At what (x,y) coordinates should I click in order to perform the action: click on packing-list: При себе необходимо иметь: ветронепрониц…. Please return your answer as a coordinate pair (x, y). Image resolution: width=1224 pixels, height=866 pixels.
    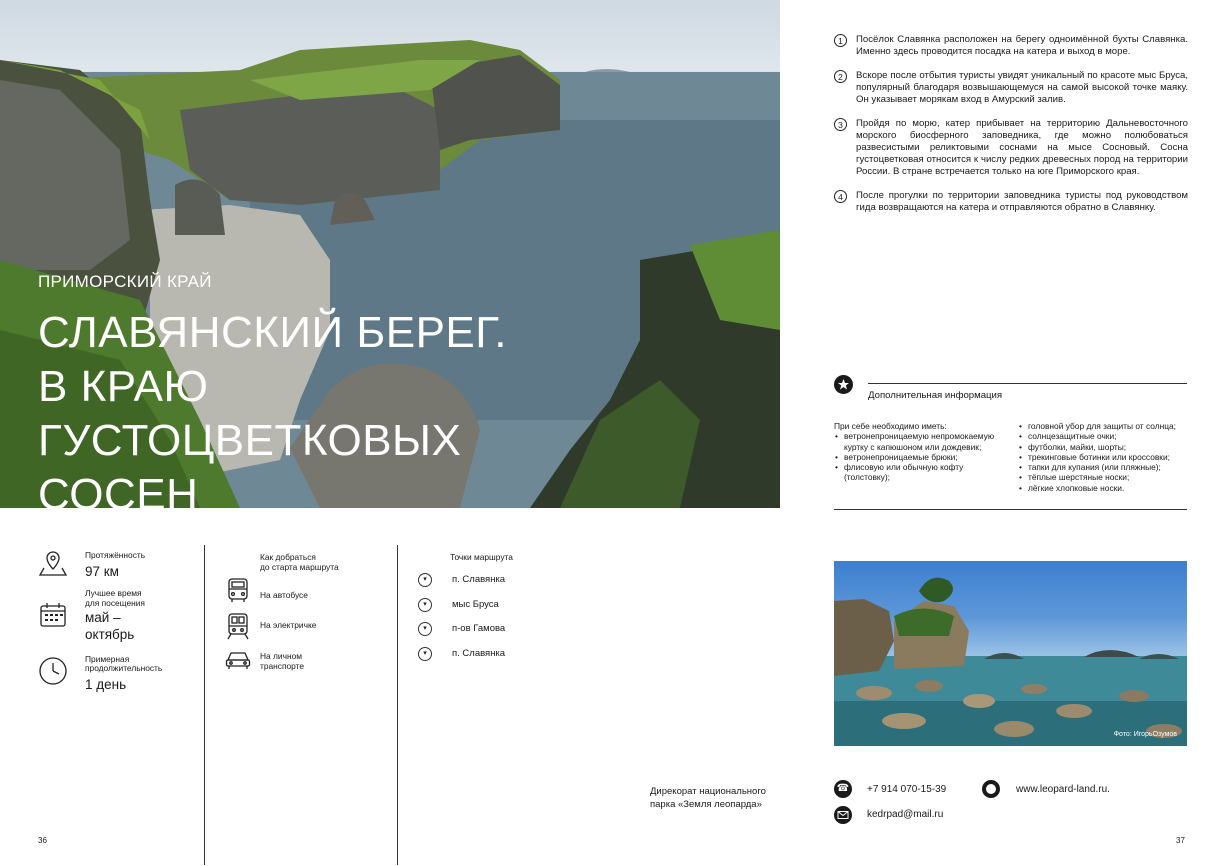
    Looking at the image, I should click on (1011, 461).